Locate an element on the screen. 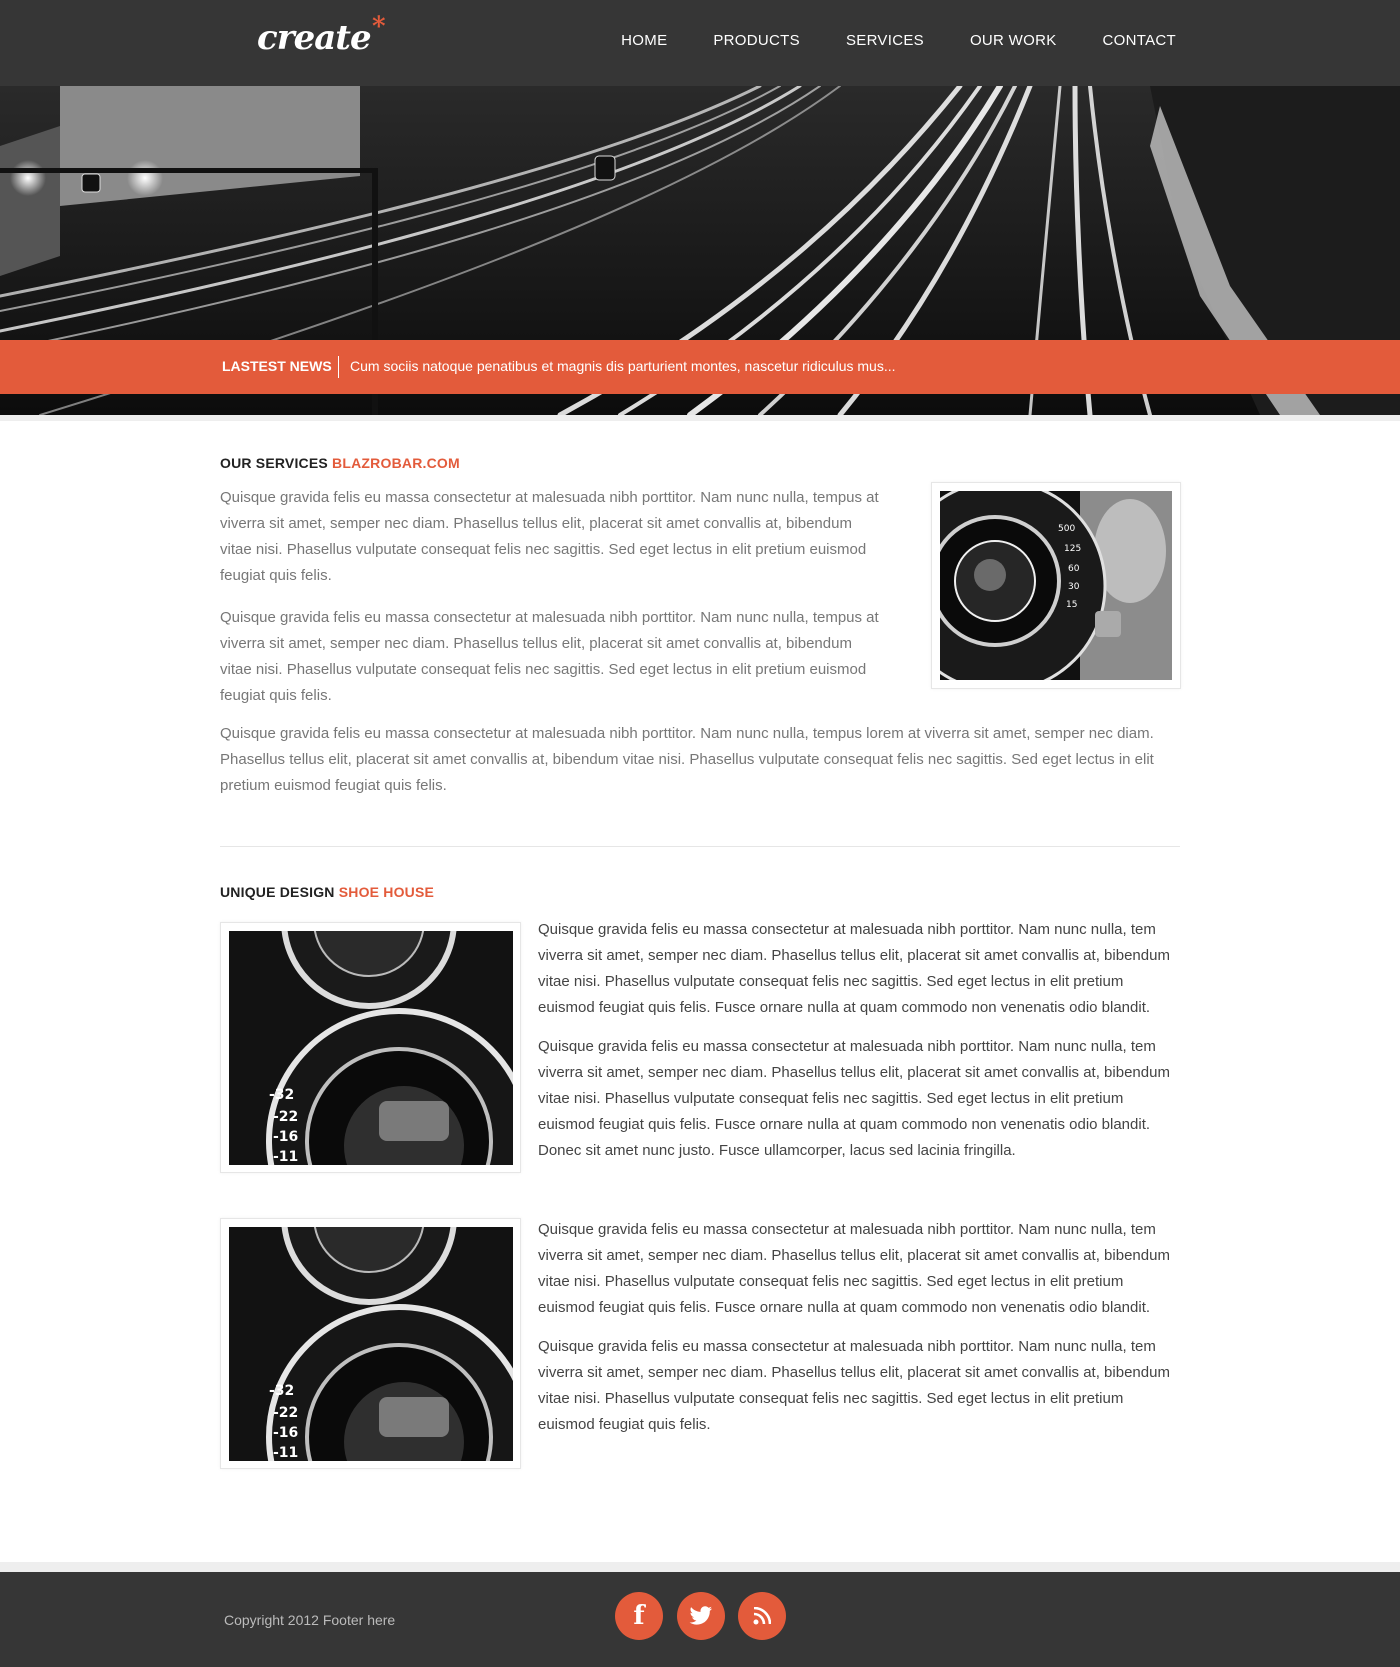 The height and width of the screenshot is (1667, 1400). logo: create * is located at coordinates (321, 35).